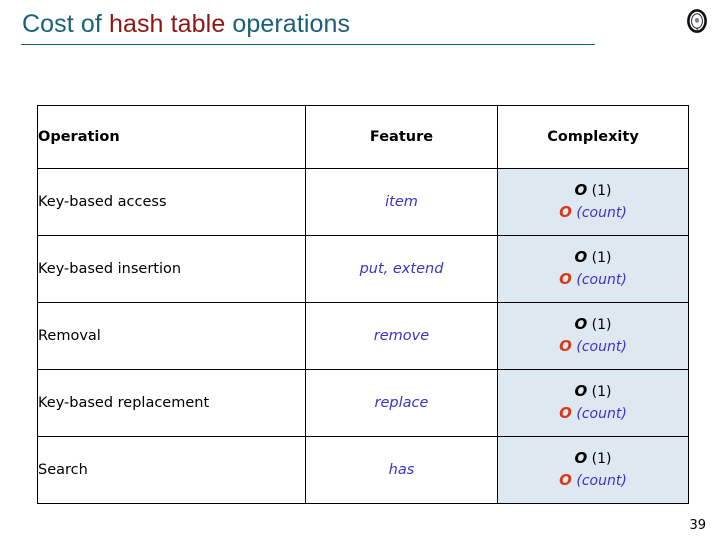 The width and height of the screenshot is (720, 540). Describe the element at coordinates (401, 470) in the screenshot. I see `cell-feature: has` at that location.